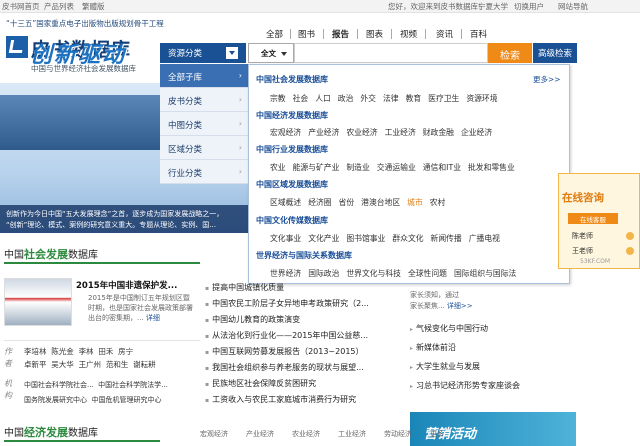  Describe the element at coordinates (55, 400) in the screenshot. I see `institution-link: 国务院发展研究中心` at that location.